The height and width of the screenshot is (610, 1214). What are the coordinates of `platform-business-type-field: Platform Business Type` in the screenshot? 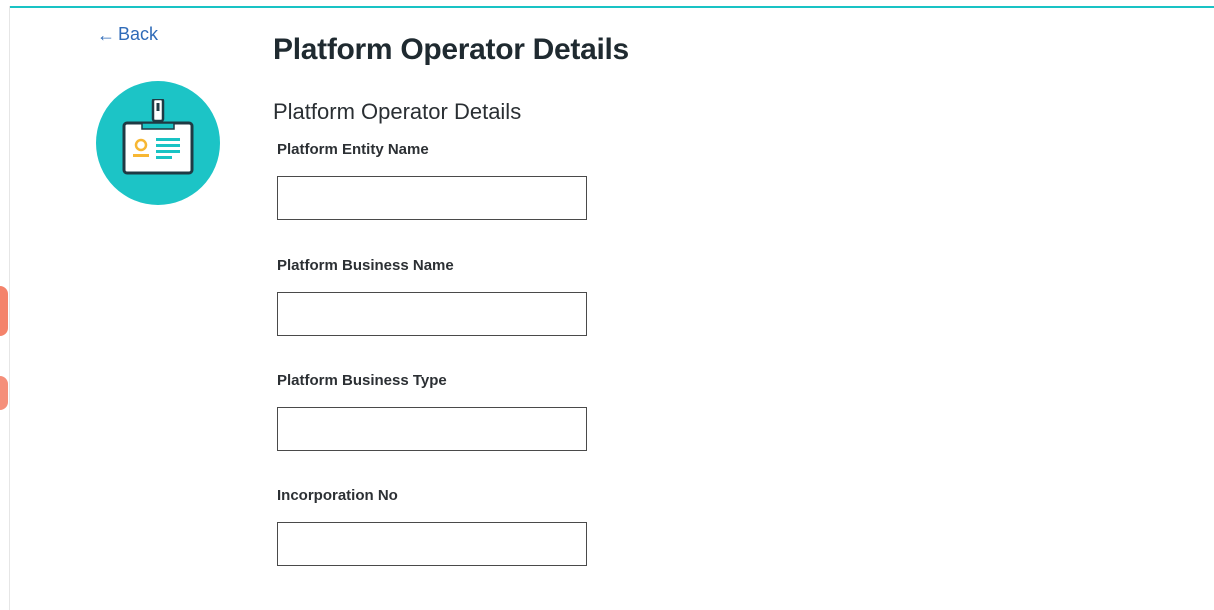 It's located at (437, 411).